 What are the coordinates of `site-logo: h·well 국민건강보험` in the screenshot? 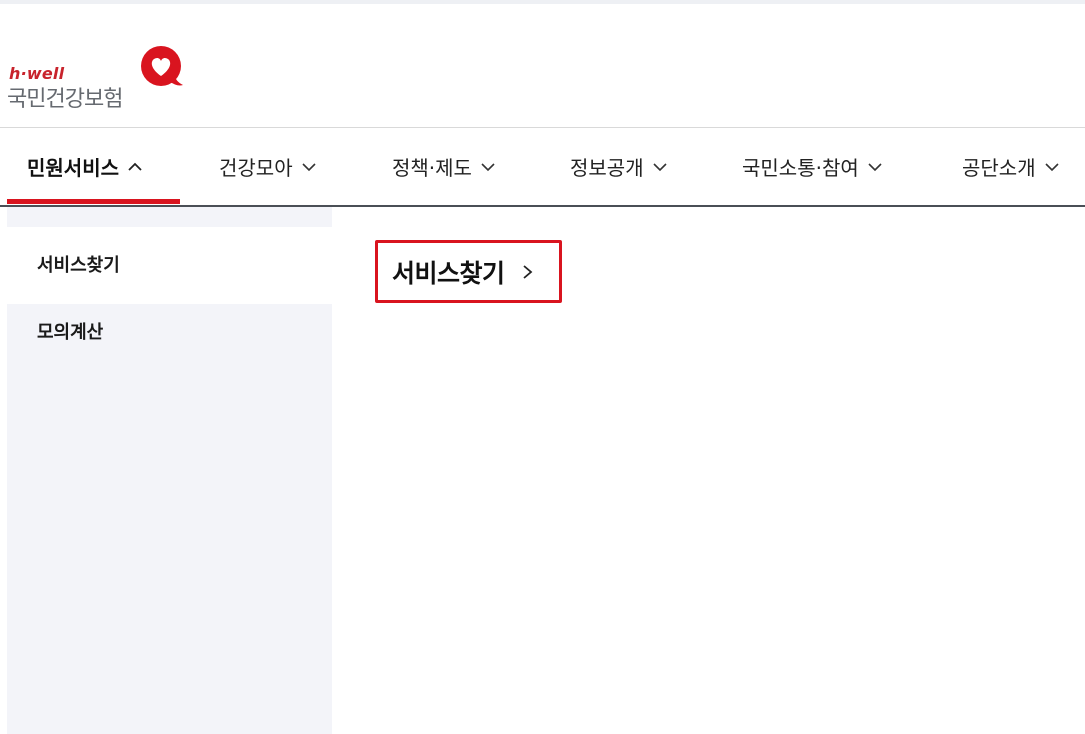 It's located at (97, 78).